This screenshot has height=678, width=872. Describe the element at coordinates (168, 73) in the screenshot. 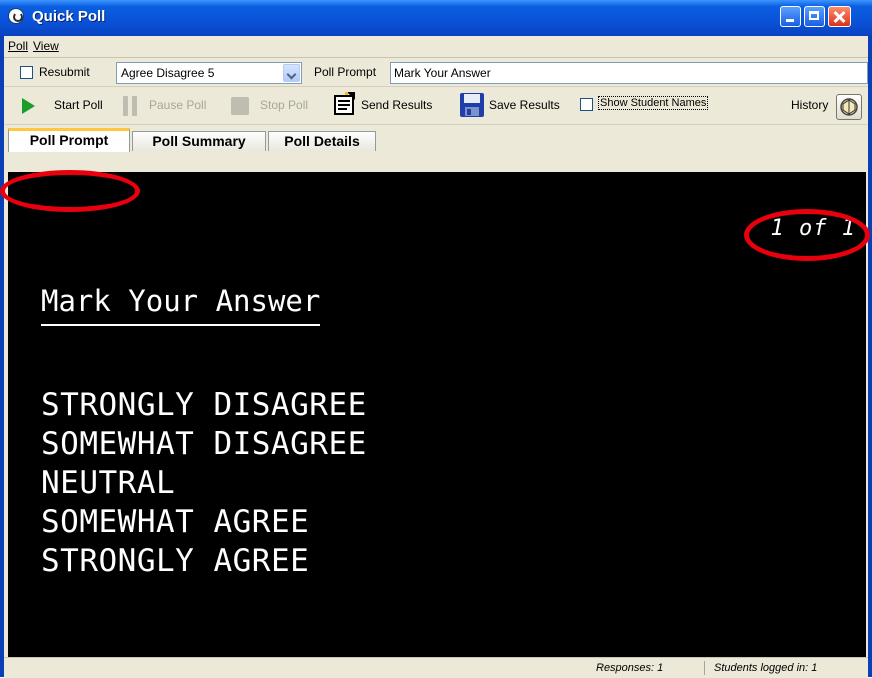

I see `poll-type-value: Agree Disagree 5` at that location.